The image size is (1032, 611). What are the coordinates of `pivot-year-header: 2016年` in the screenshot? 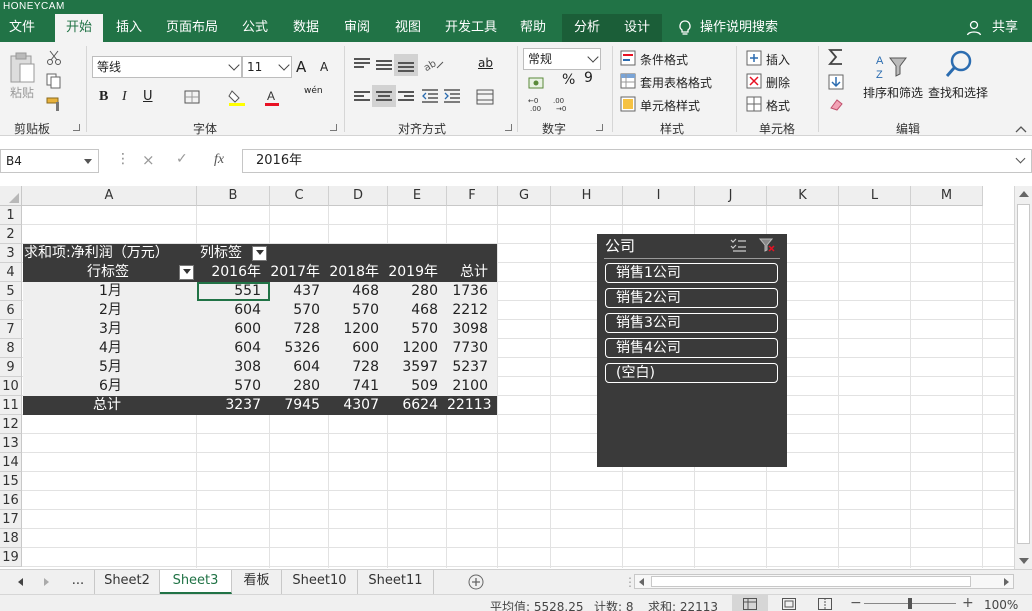 It's located at (233, 272).